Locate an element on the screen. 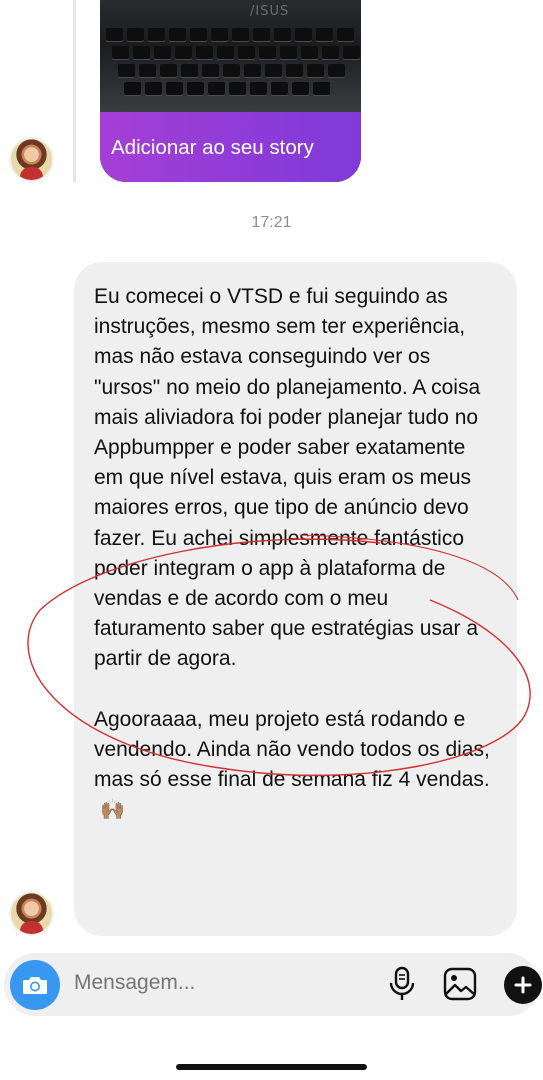 The width and height of the screenshot is (543, 1080). gallery-button is located at coordinates (460, 984).